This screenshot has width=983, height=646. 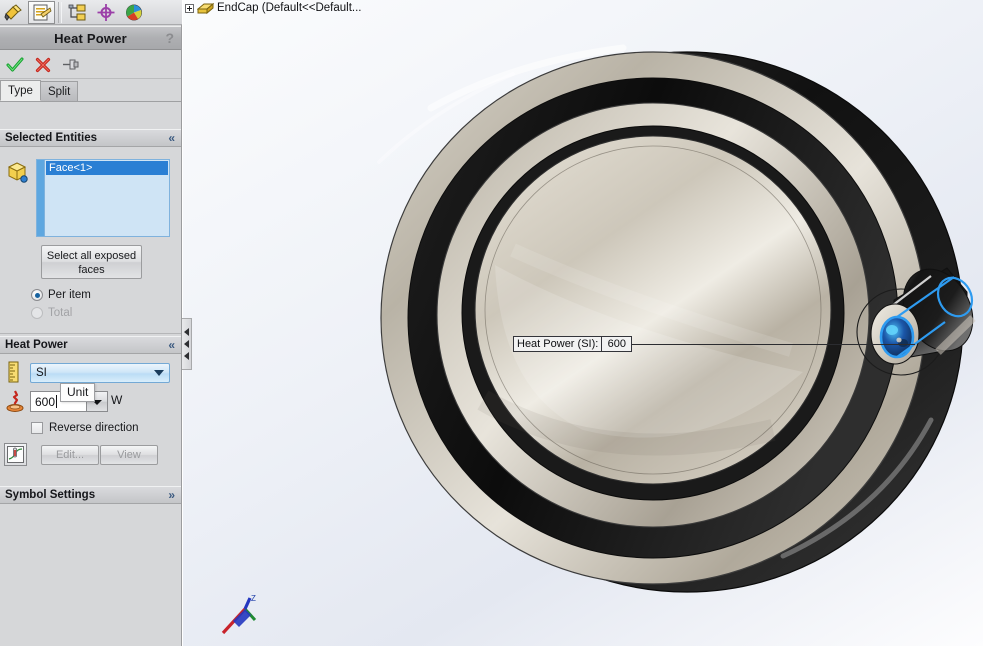 I want to click on dimxpert-manager-icon, so click(x=105, y=12).